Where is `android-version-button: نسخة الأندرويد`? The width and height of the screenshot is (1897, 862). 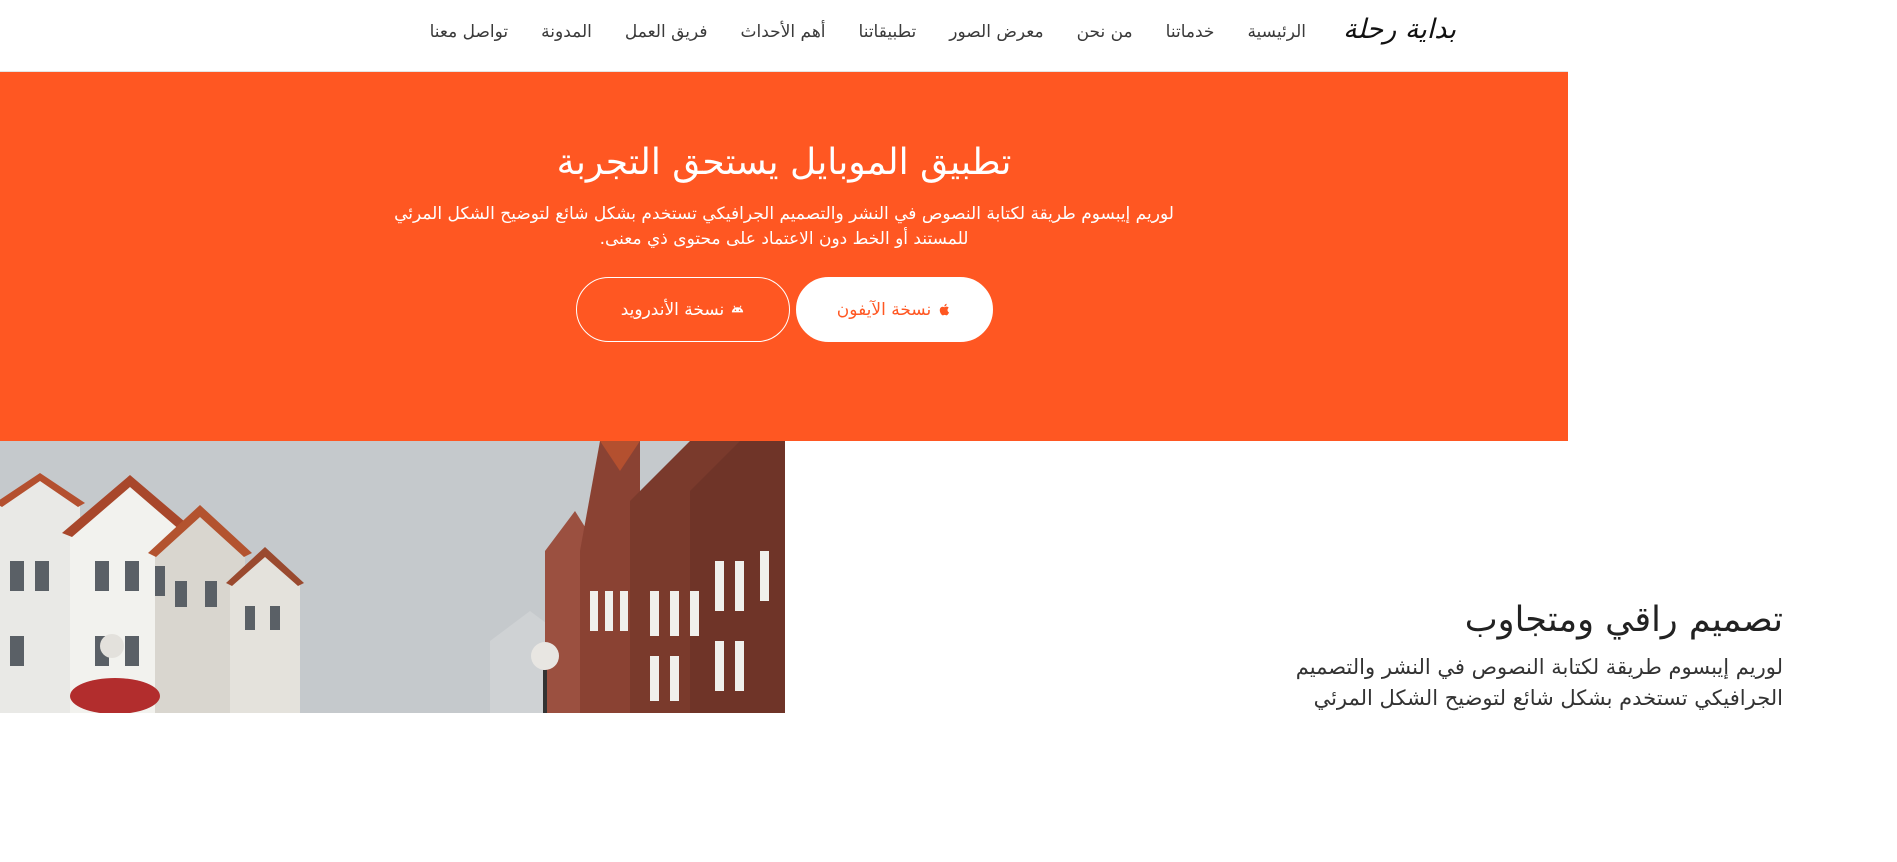 android-version-button: نسخة الأندرويد is located at coordinates (683, 309).